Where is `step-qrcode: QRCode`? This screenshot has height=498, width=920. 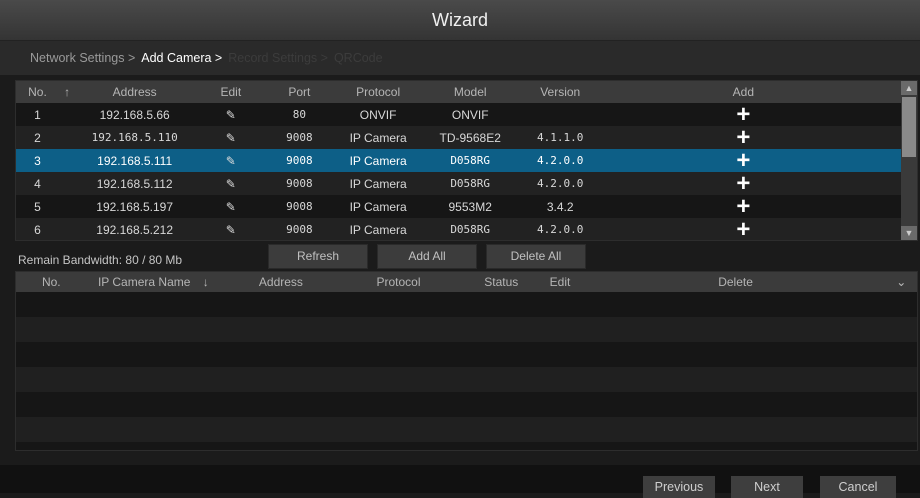
step-qrcode: QRCode is located at coordinates (358, 58).